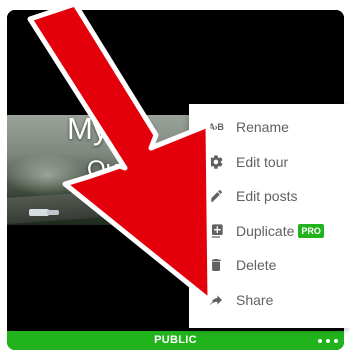 The image size is (350, 351). What do you see at coordinates (267, 196) in the screenshot?
I see `menu-item-label: Edit posts` at bounding box center [267, 196].